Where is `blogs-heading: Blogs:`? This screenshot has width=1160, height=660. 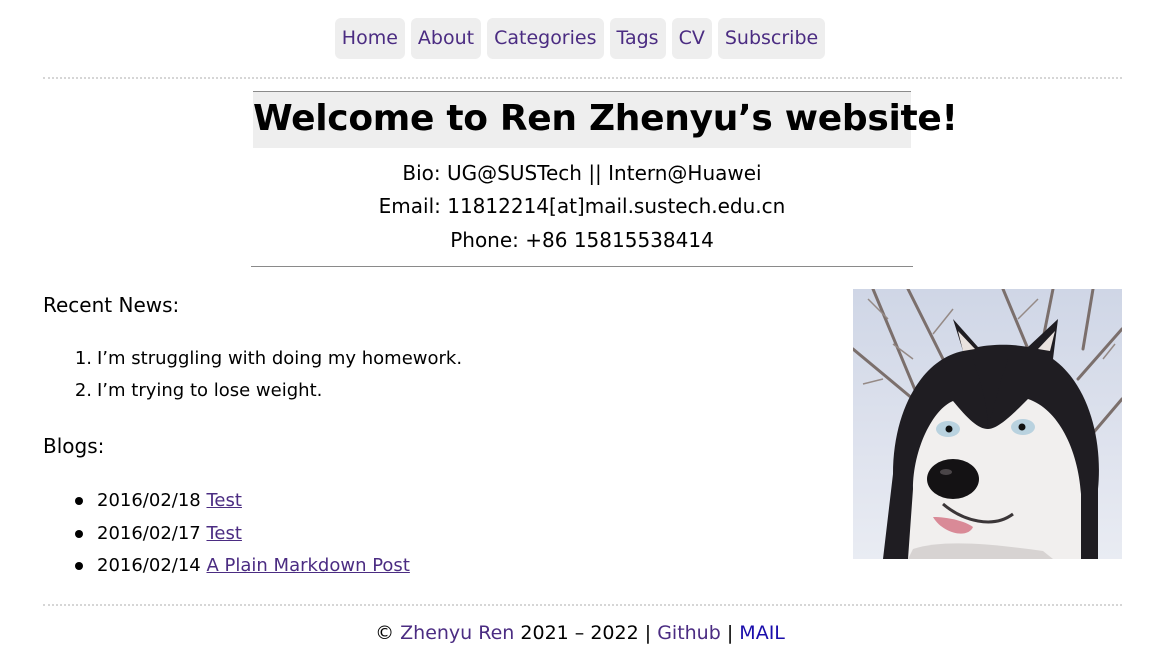 blogs-heading: Blogs: is located at coordinates (74, 446).